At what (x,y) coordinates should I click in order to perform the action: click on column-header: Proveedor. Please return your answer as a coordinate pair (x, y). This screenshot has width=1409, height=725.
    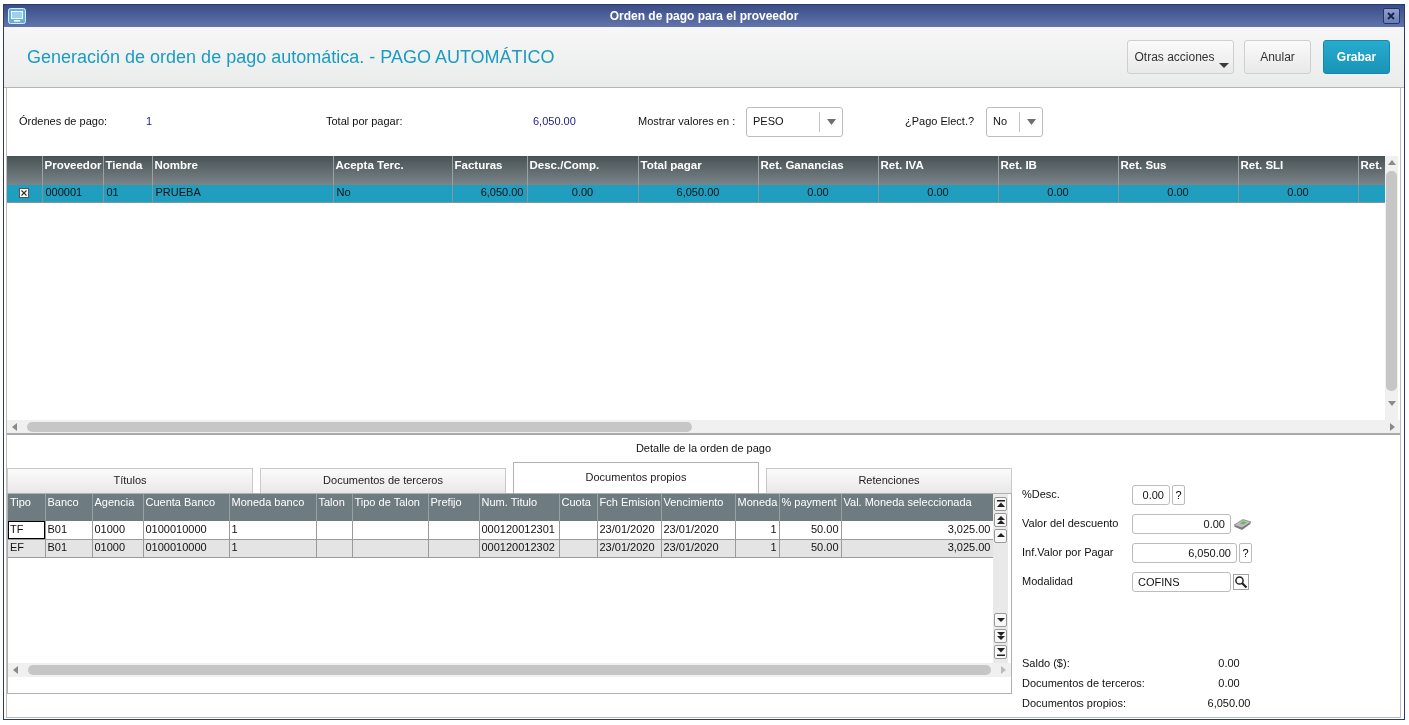
    Looking at the image, I should click on (72, 170).